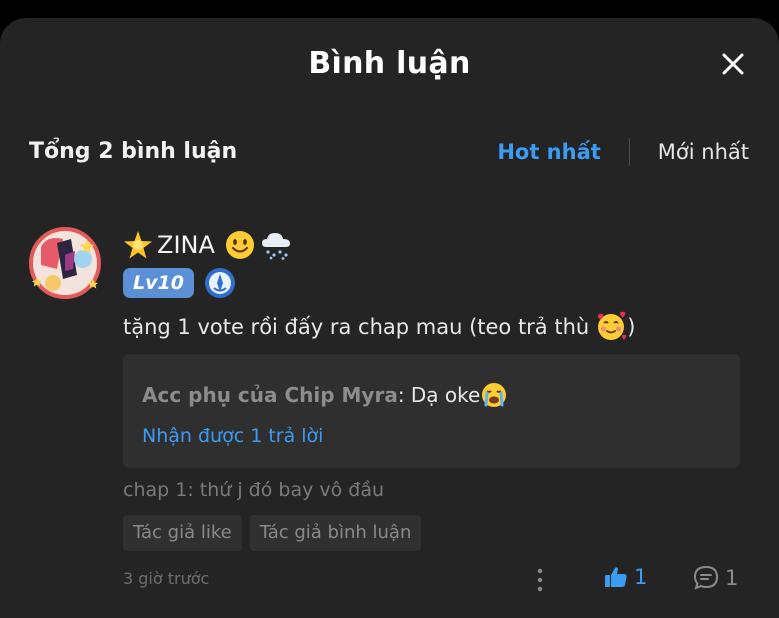  I want to click on reply-text: : Dạ oke, so click(439, 395).